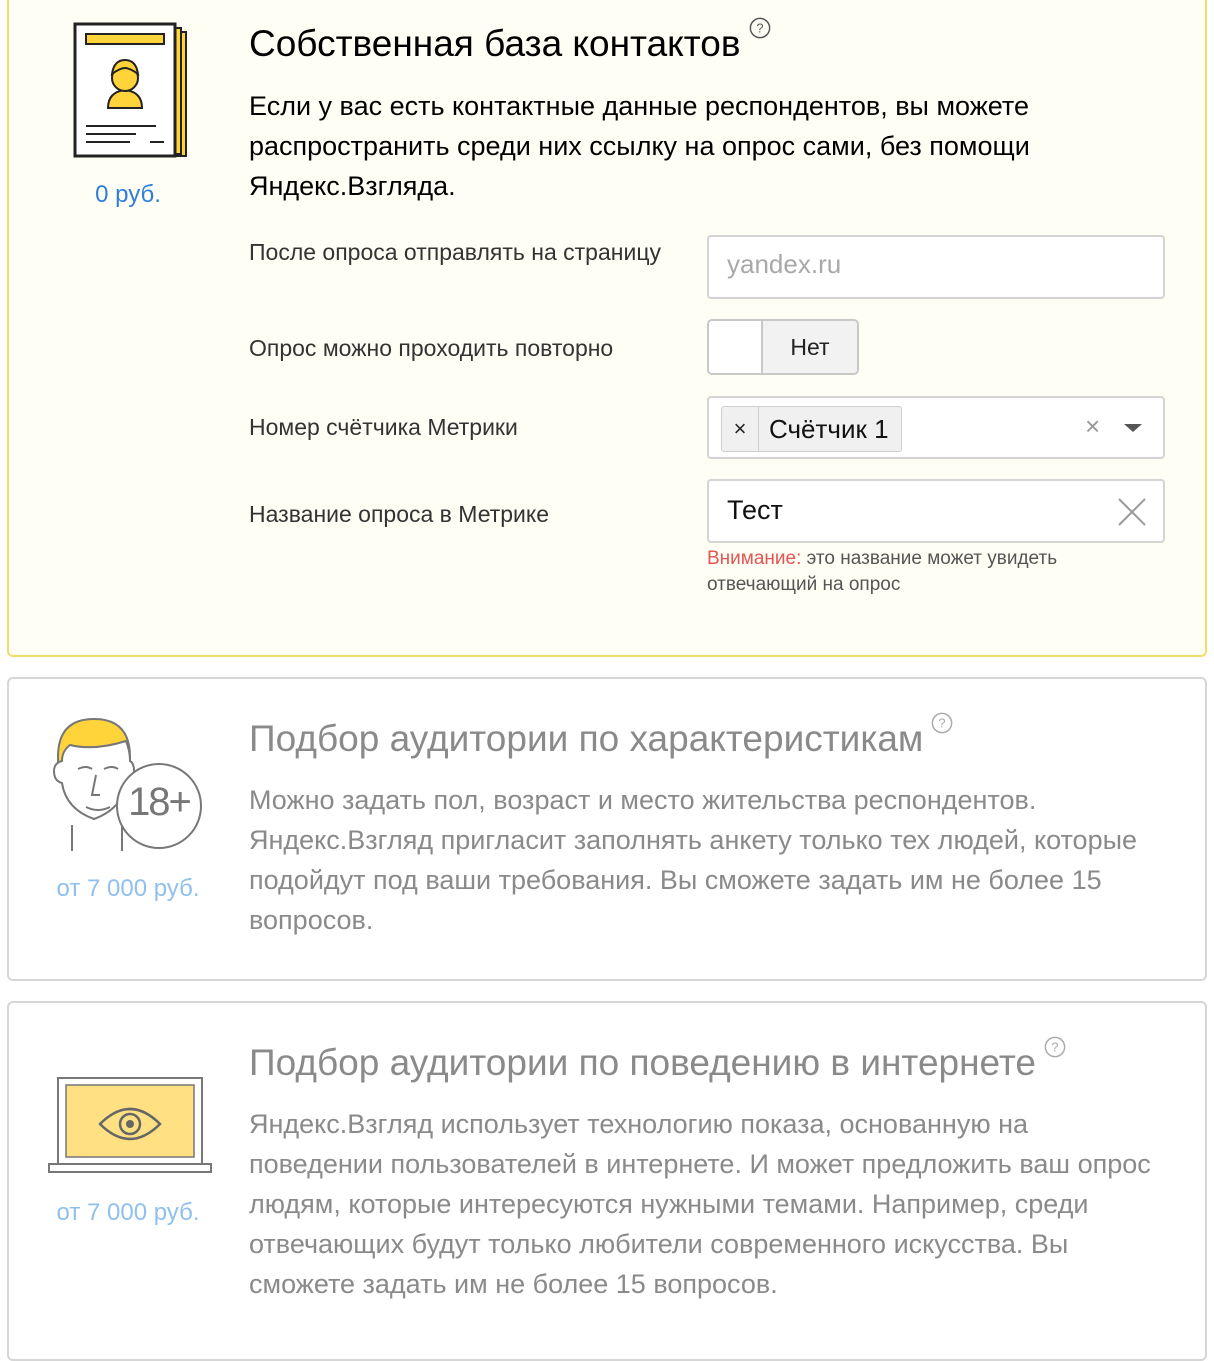  What do you see at coordinates (431, 348) in the screenshot?
I see `repeat-label: Опрос можно проходить повторно` at bounding box center [431, 348].